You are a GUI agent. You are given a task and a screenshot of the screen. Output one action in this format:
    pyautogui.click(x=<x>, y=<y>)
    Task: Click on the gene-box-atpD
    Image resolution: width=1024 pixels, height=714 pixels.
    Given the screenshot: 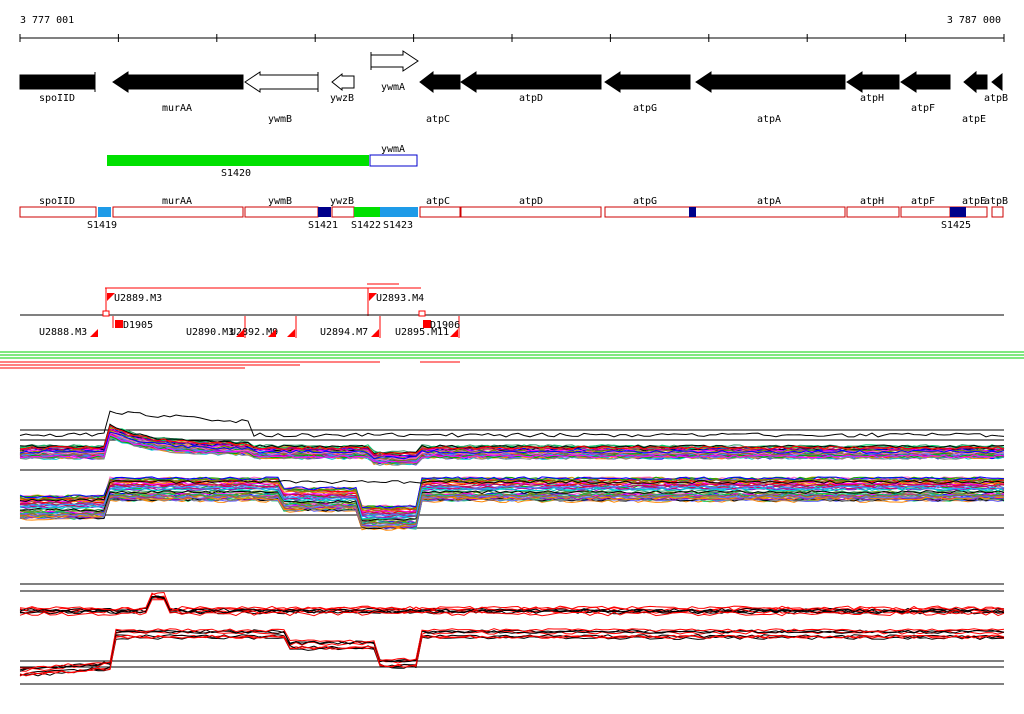 What is the action you would take?
    pyautogui.click(x=531, y=212)
    